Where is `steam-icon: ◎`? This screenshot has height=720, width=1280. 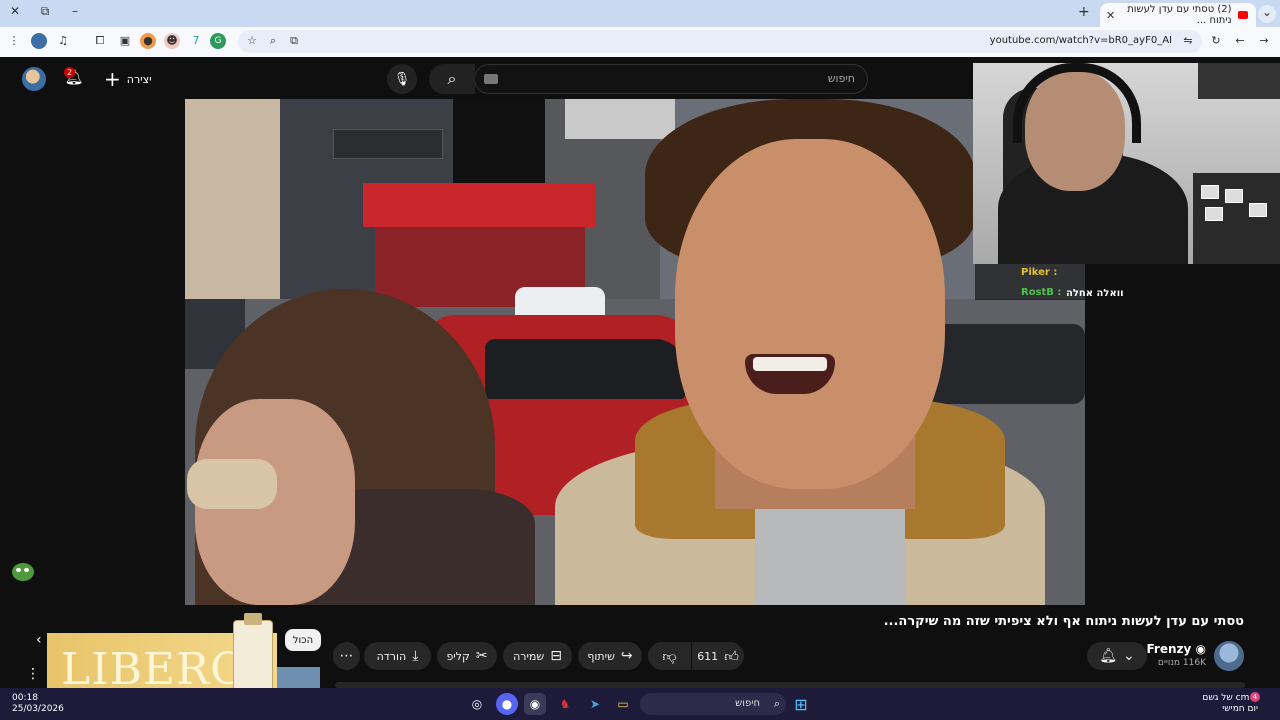 steam-icon: ◎ is located at coordinates (477, 704).